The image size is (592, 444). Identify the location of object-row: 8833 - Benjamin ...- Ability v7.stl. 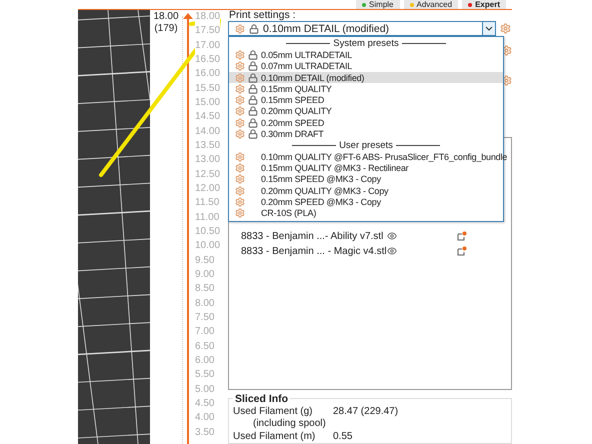
(376, 236).